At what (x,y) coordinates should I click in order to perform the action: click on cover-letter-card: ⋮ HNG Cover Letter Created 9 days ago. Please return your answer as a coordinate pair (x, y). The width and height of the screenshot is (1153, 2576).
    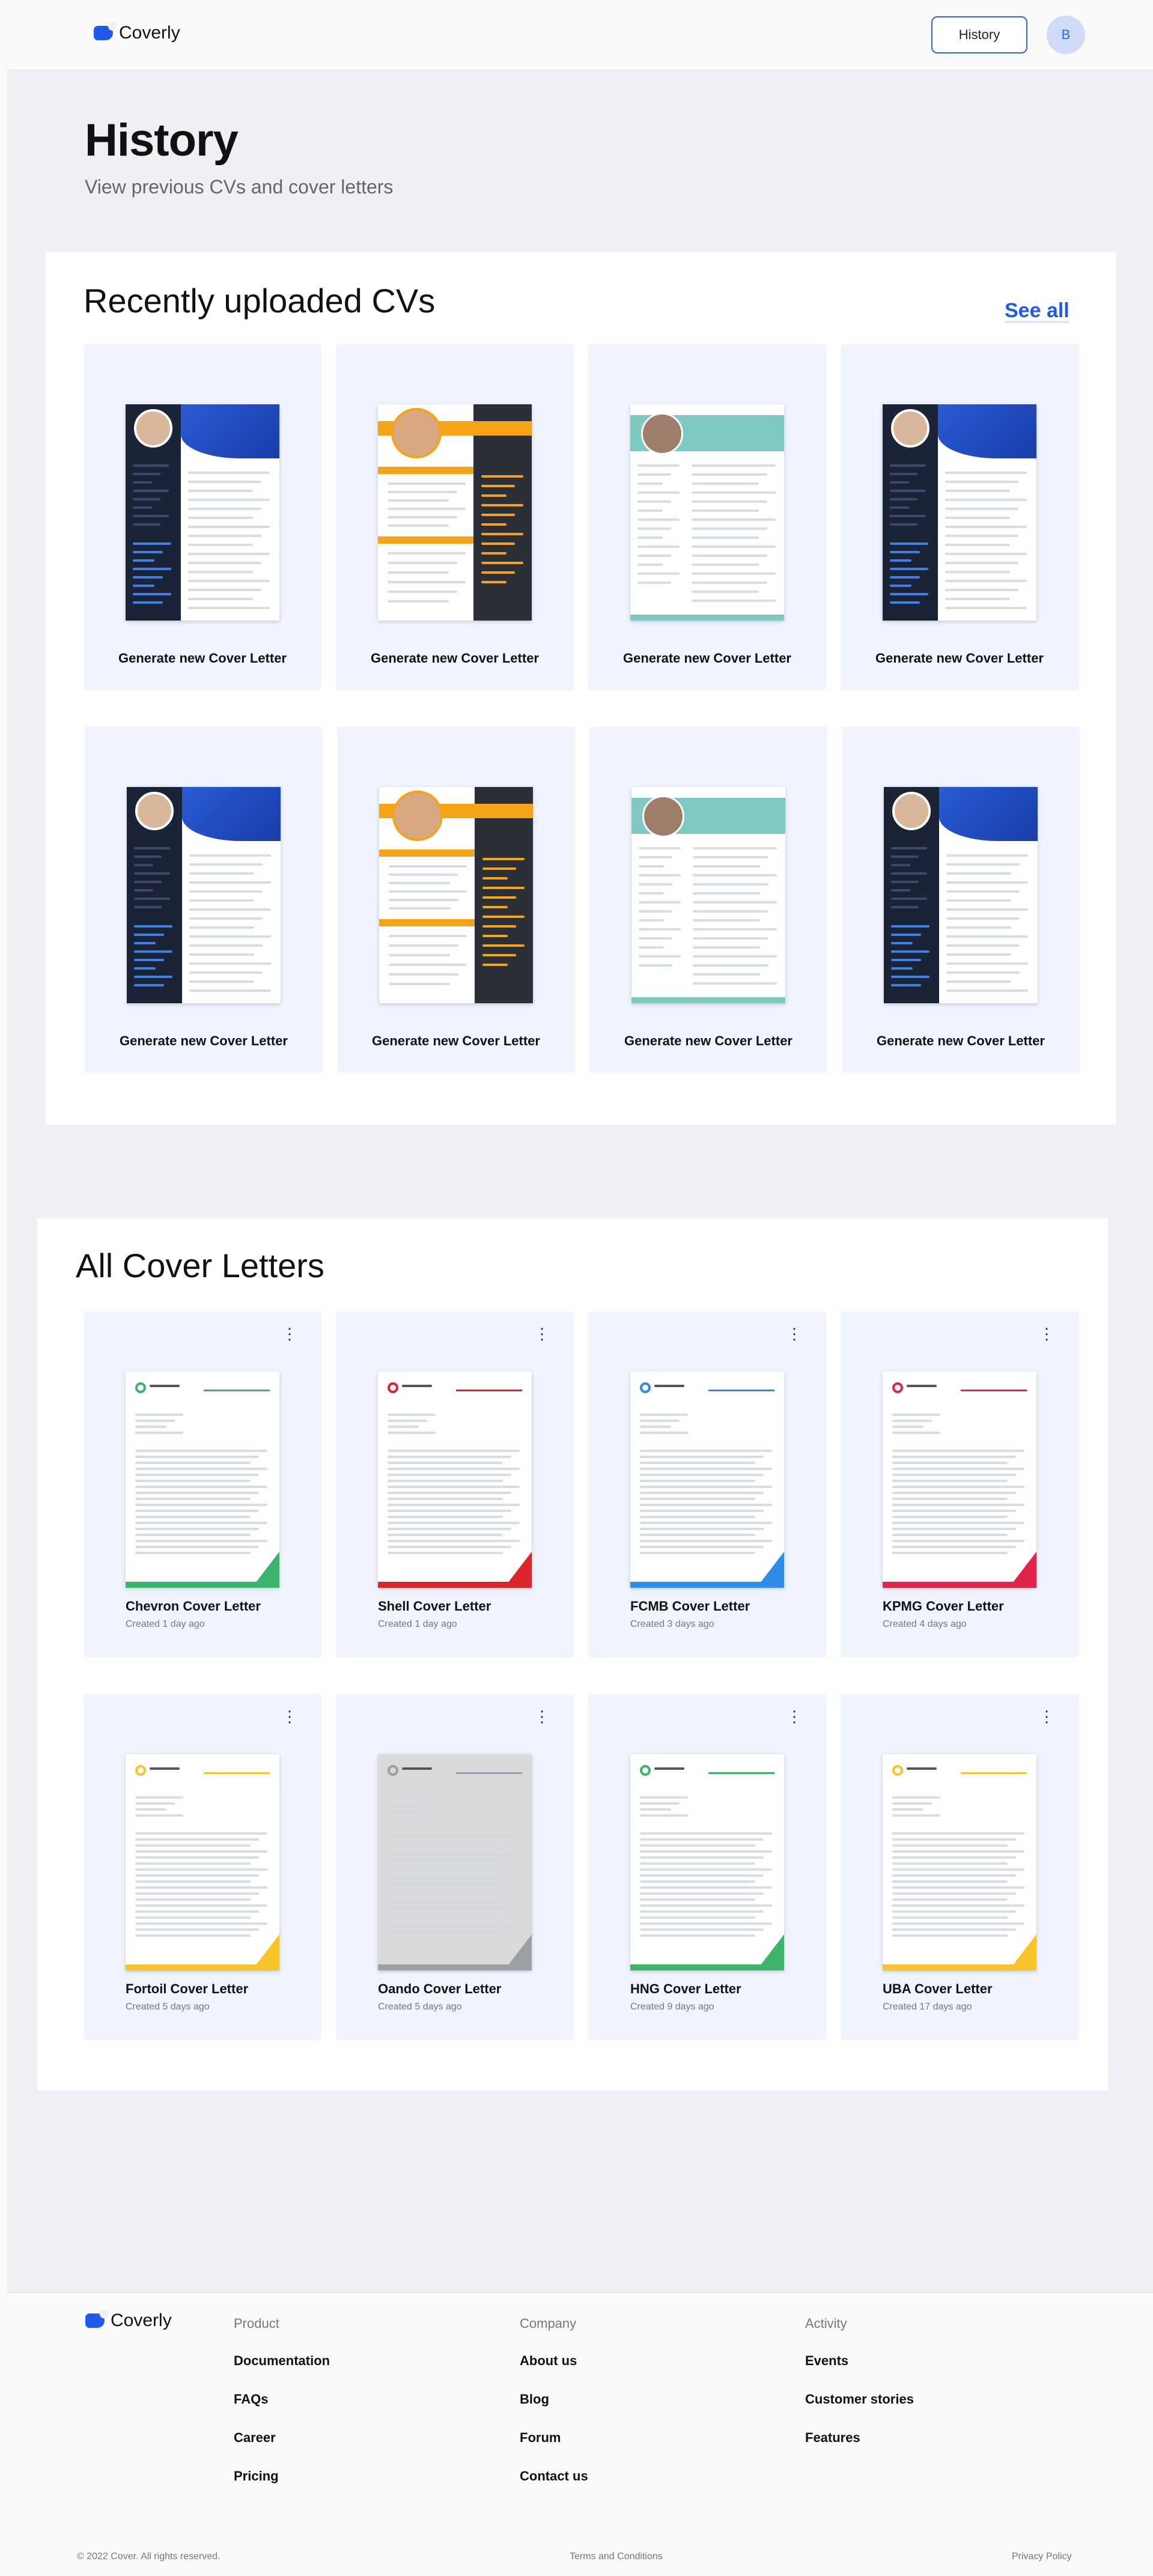
    Looking at the image, I should click on (707, 1867).